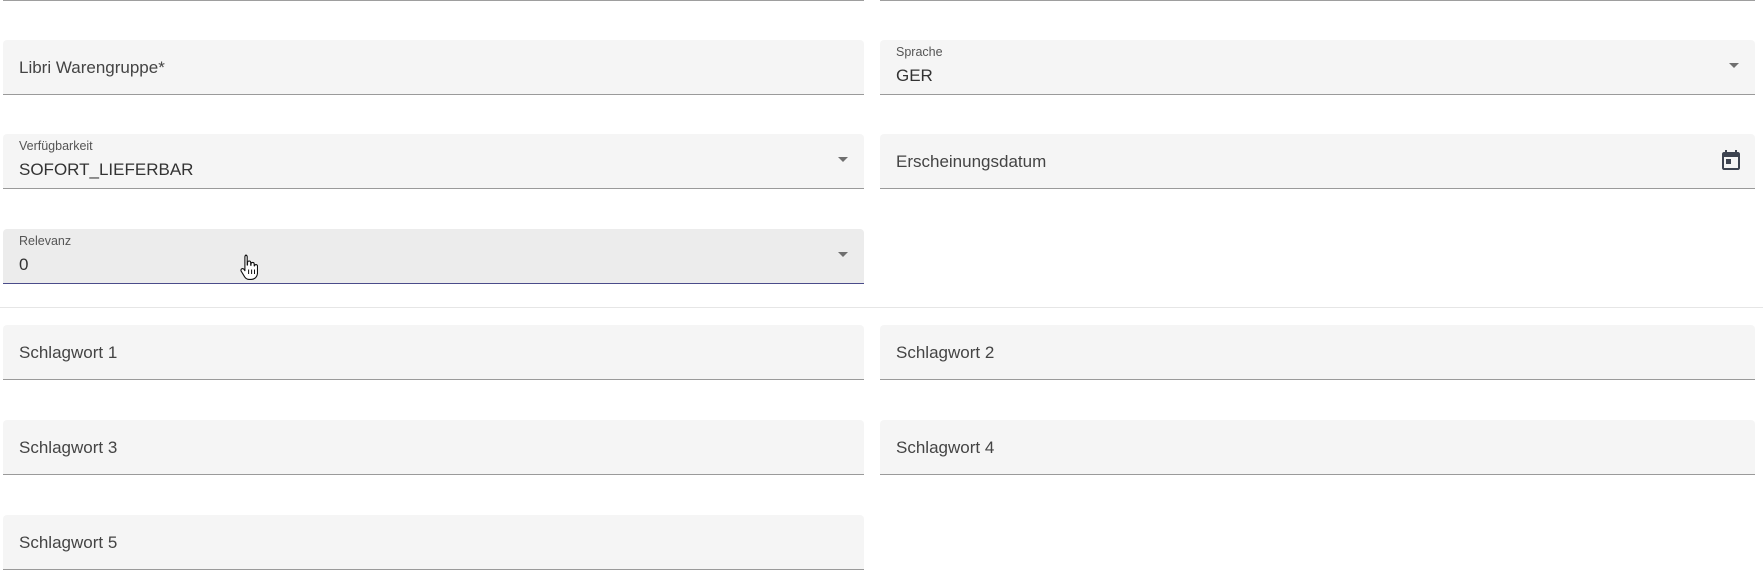  Describe the element at coordinates (68, 352) in the screenshot. I see `schlagwort-1-placeholder: Schlagwort 1` at that location.